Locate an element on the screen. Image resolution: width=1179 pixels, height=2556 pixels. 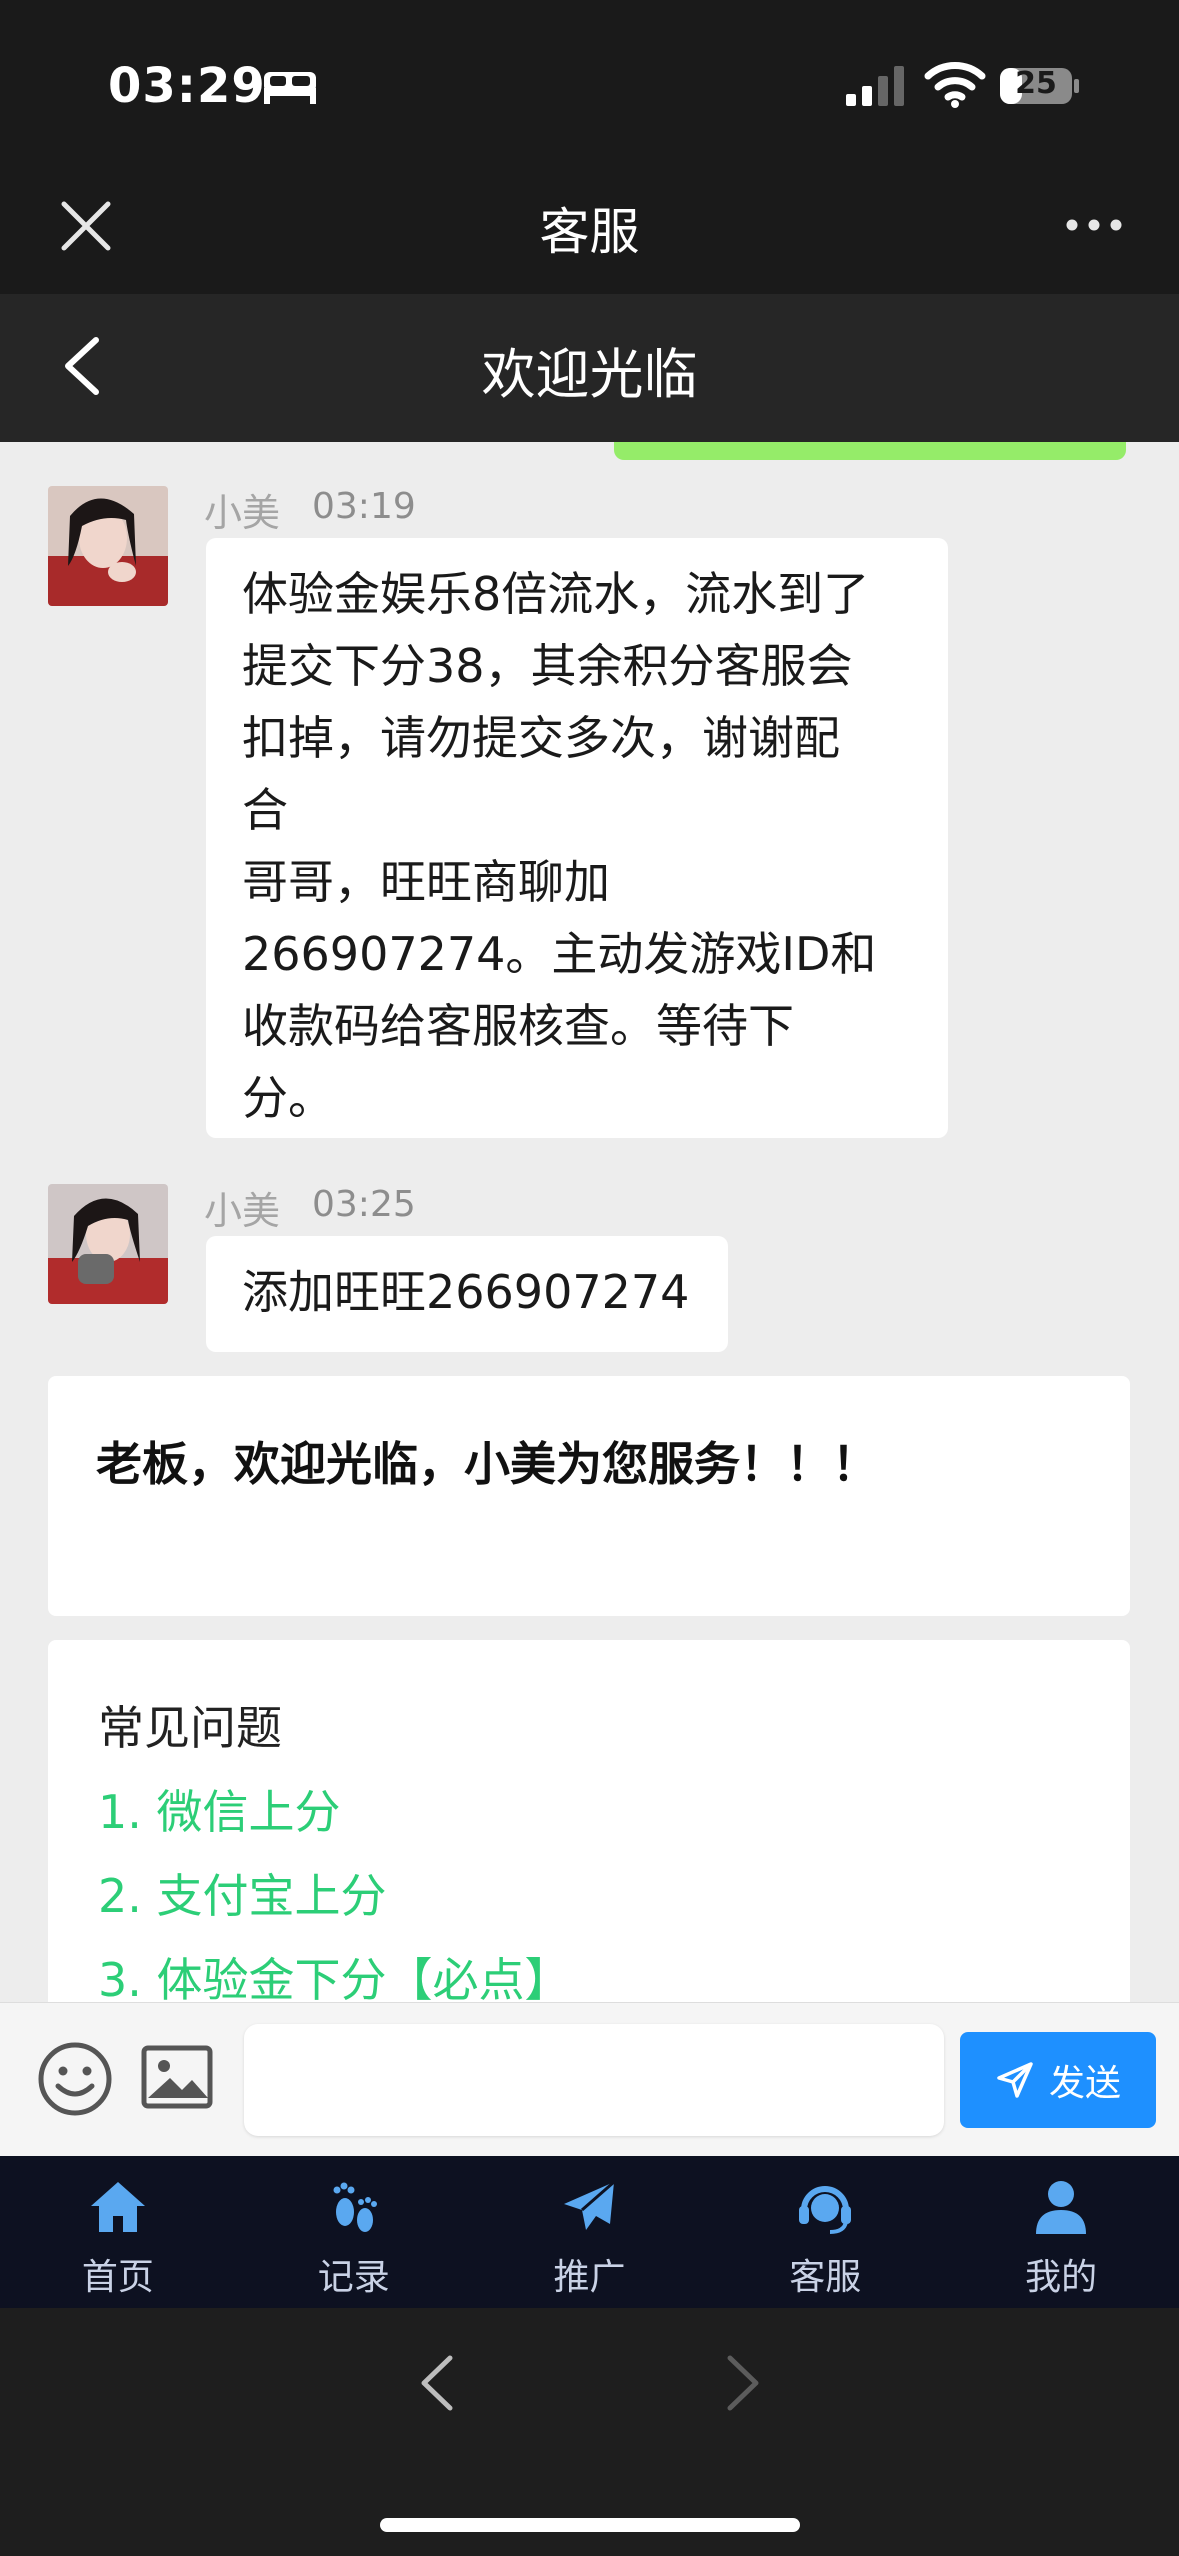
send-button-label: 发送 is located at coordinates (1084, 2083).